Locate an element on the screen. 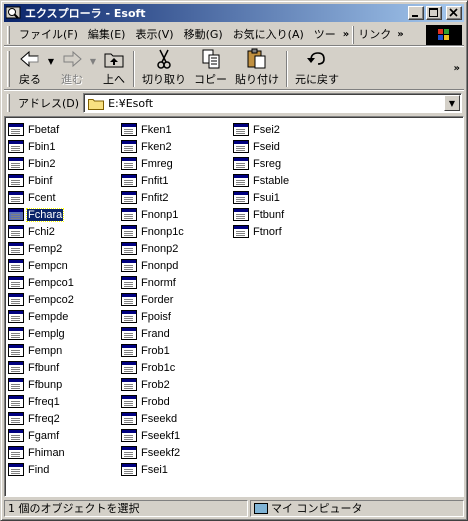 This screenshot has width=468, height=521. file-item: Fchi2 is located at coordinates (41, 231).